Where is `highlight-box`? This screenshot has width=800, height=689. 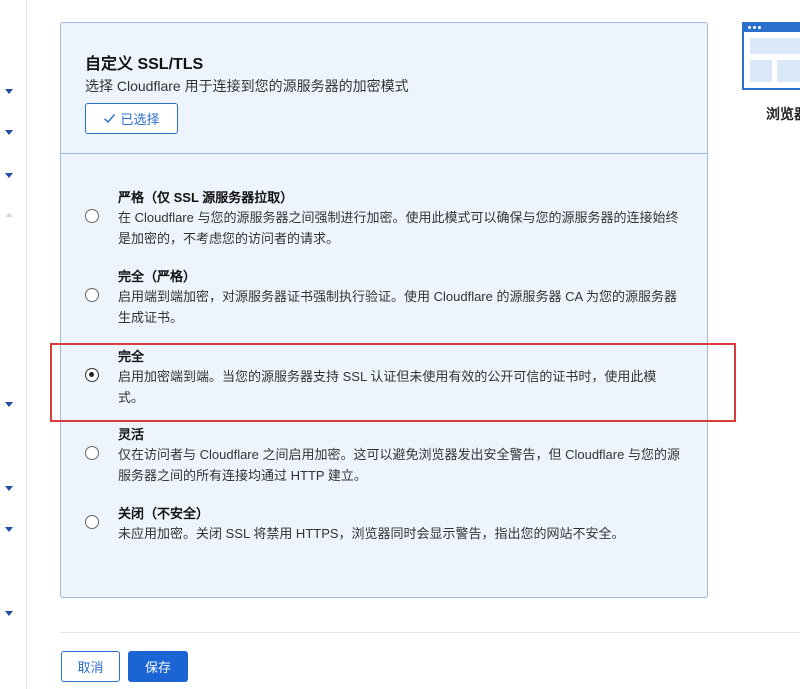 highlight-box is located at coordinates (393, 382).